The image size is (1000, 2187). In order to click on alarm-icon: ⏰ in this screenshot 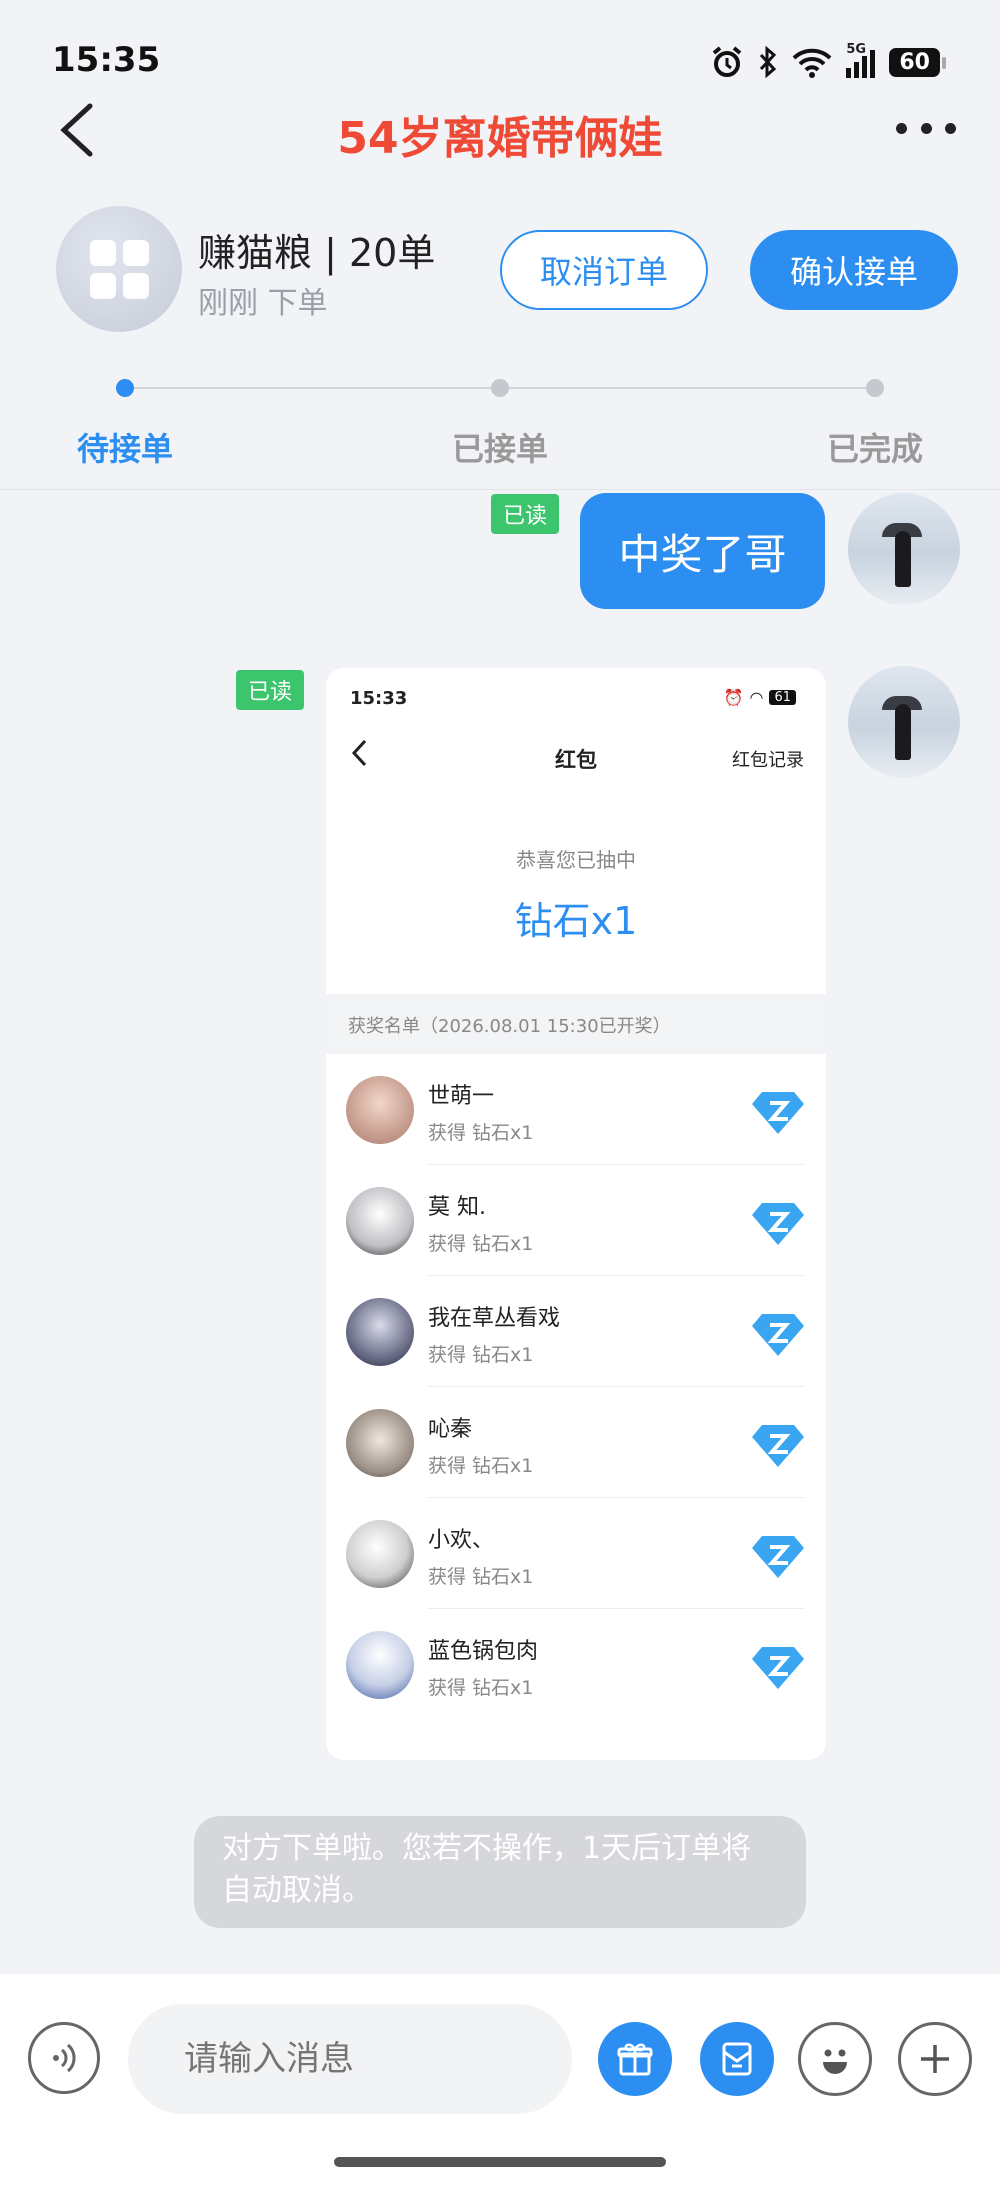, I will do `click(733, 697)`.